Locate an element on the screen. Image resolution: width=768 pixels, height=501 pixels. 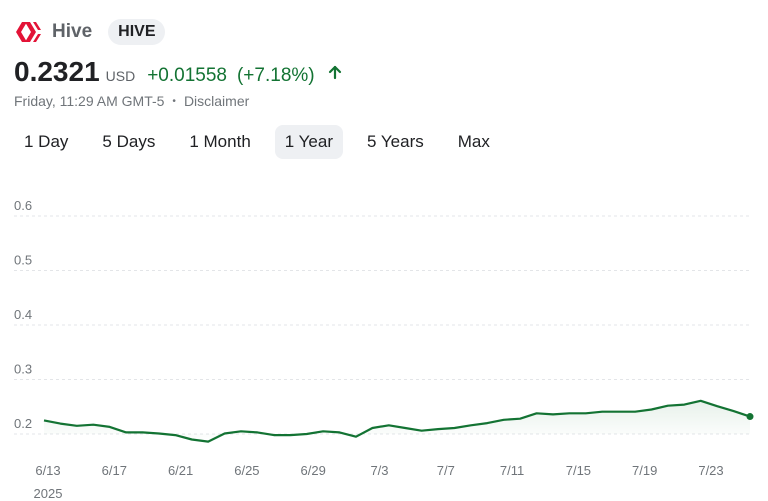
x-tick-label: 7/19 is located at coordinates (644, 470).